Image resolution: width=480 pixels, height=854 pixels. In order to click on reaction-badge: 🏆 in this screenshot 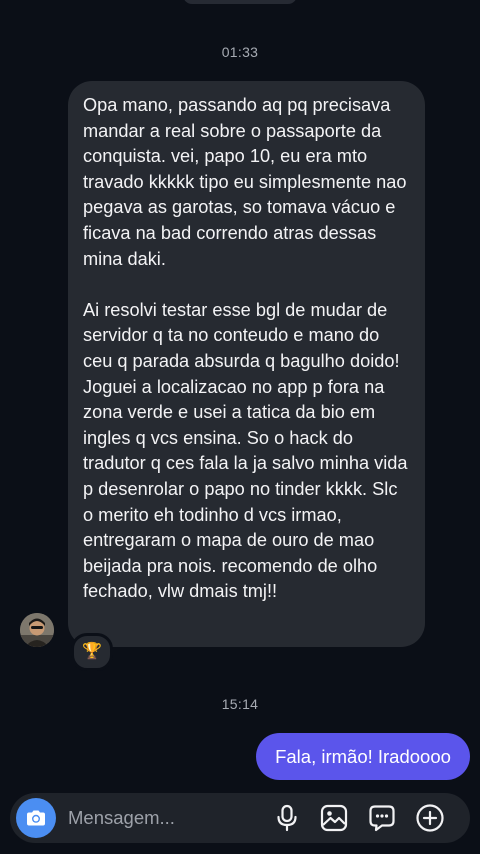, I will do `click(92, 652)`.